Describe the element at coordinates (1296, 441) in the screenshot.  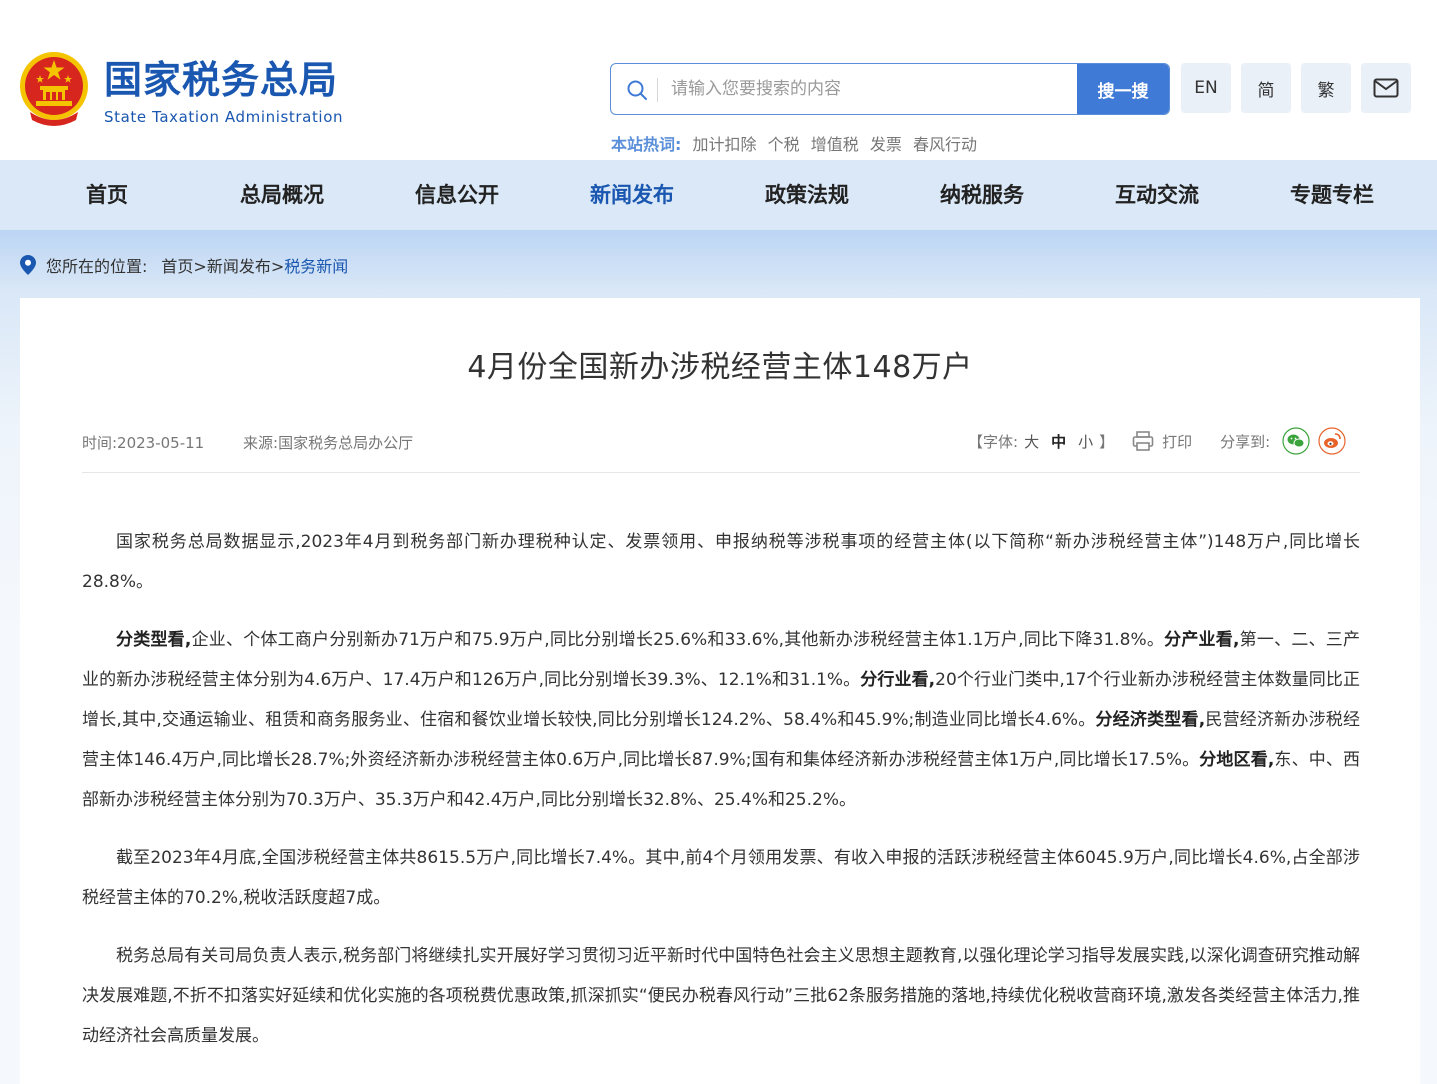
I see `wechat-icon` at that location.